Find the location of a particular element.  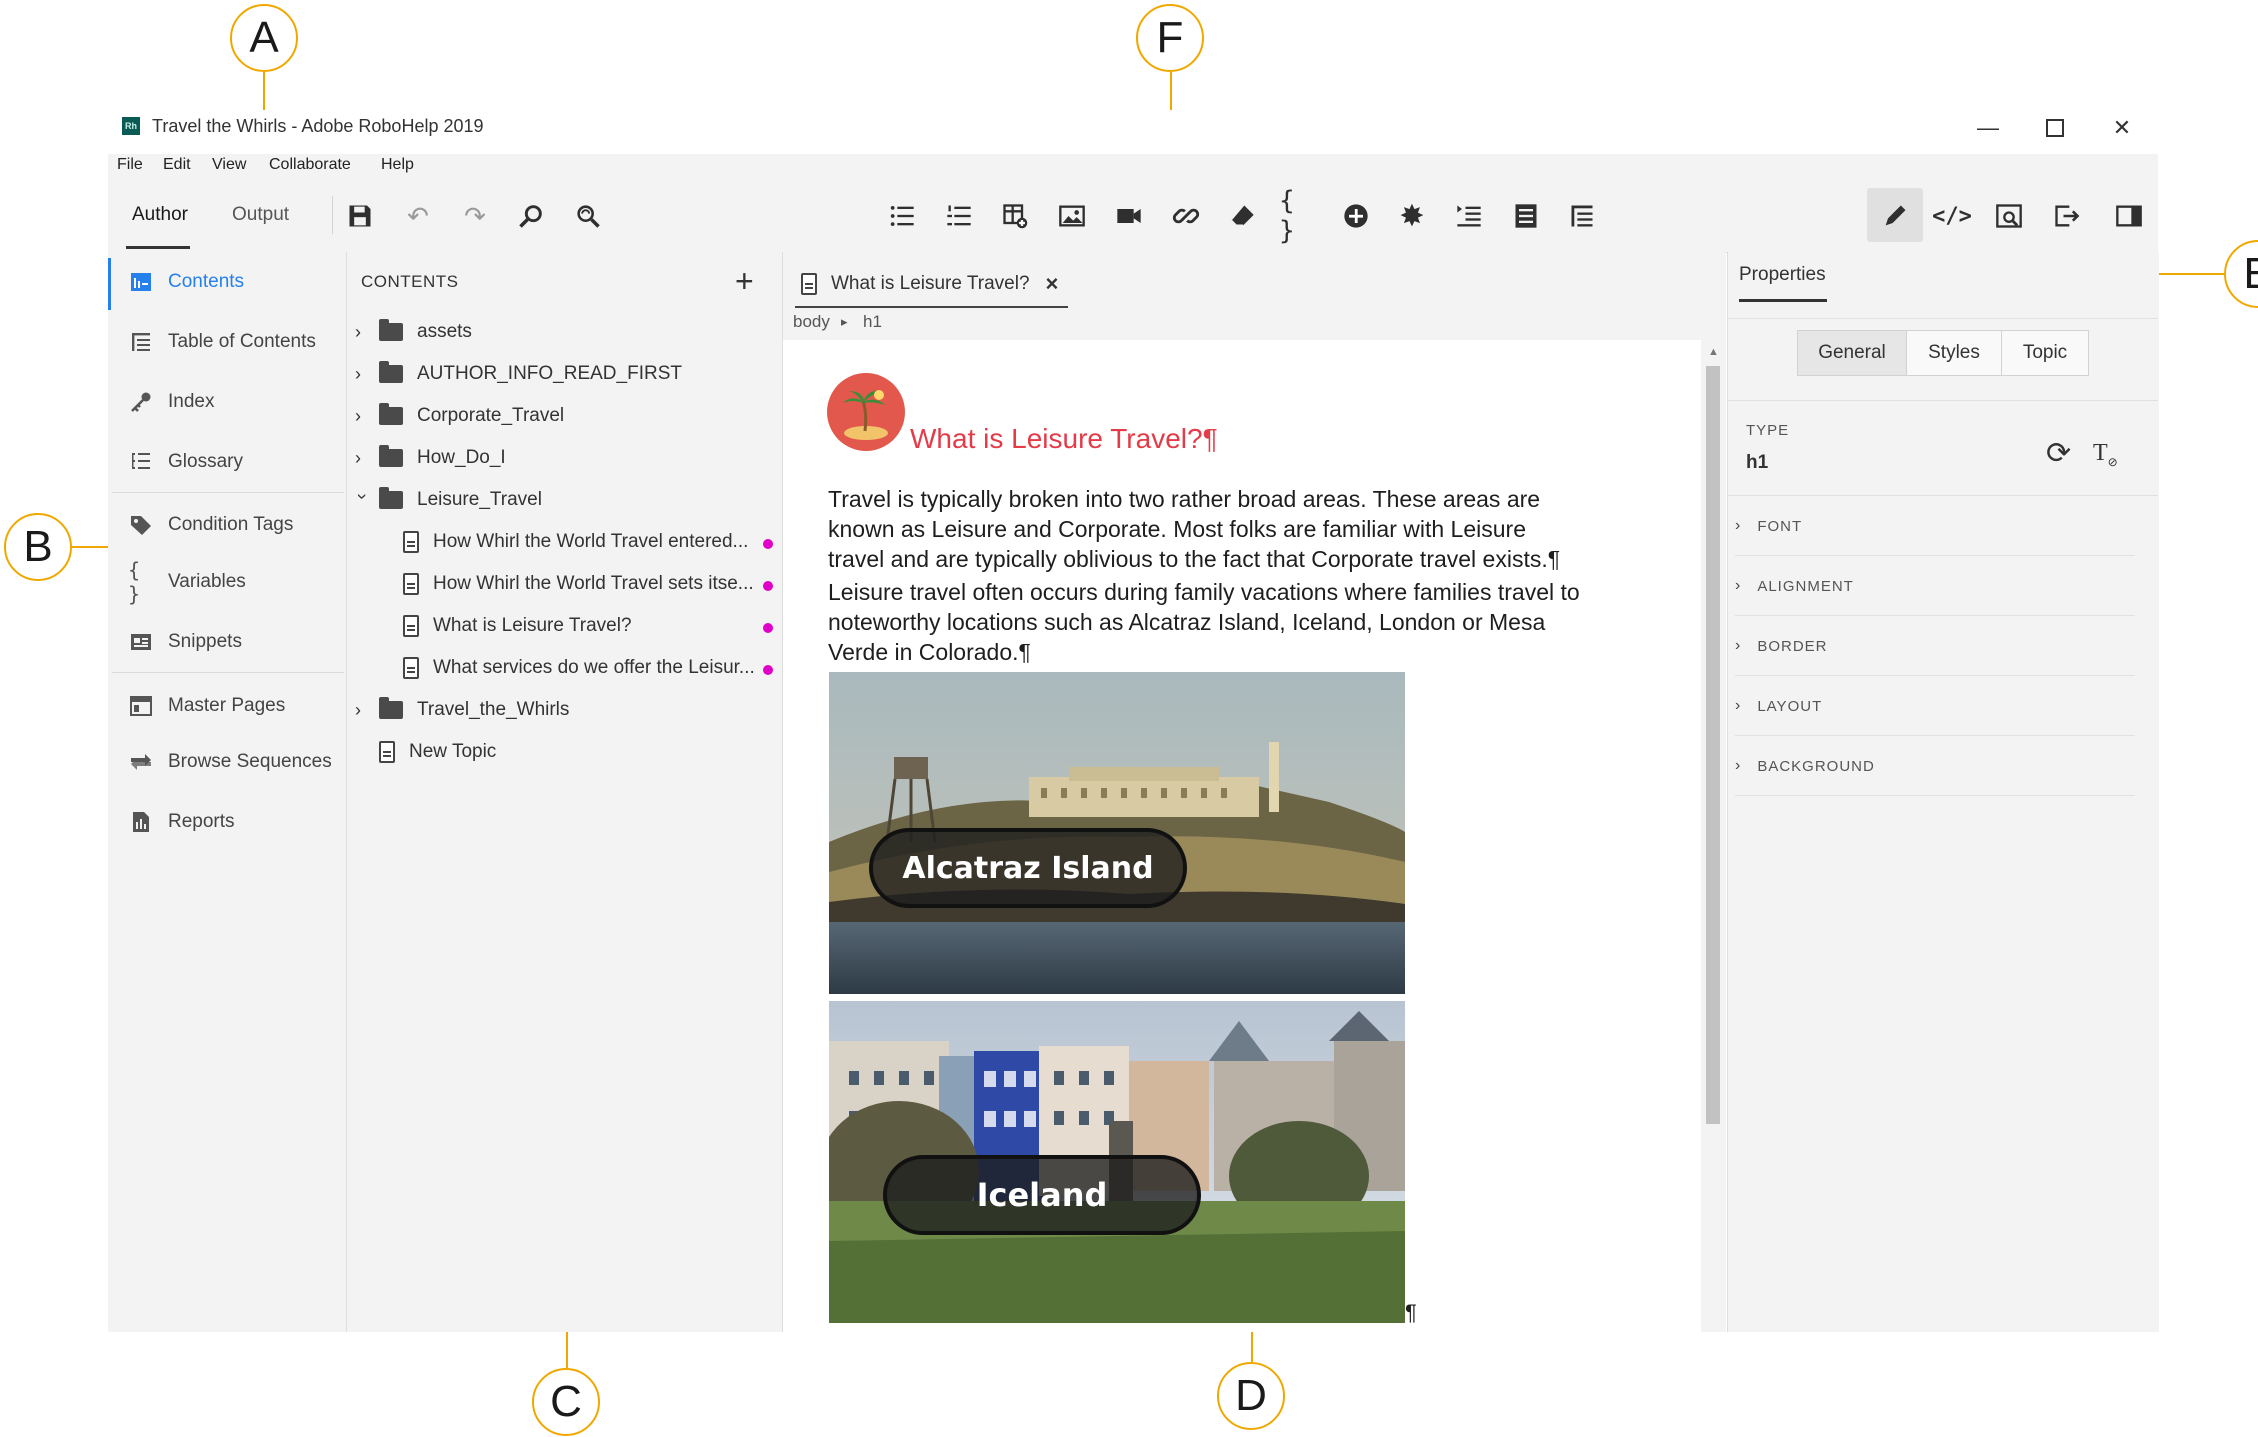

insert-video-icon is located at coordinates (1129, 216).